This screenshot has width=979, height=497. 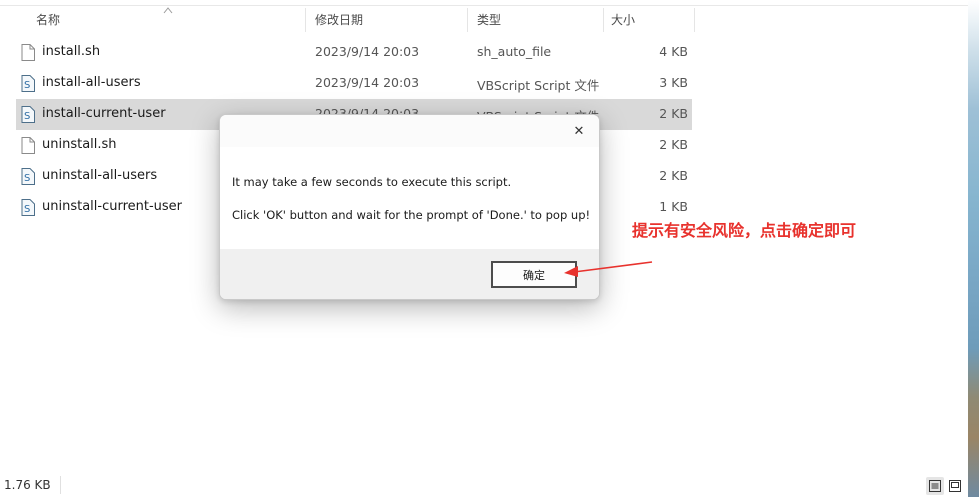 What do you see at coordinates (409, 131) in the screenshot?
I see `dialog-titlebar` at bounding box center [409, 131].